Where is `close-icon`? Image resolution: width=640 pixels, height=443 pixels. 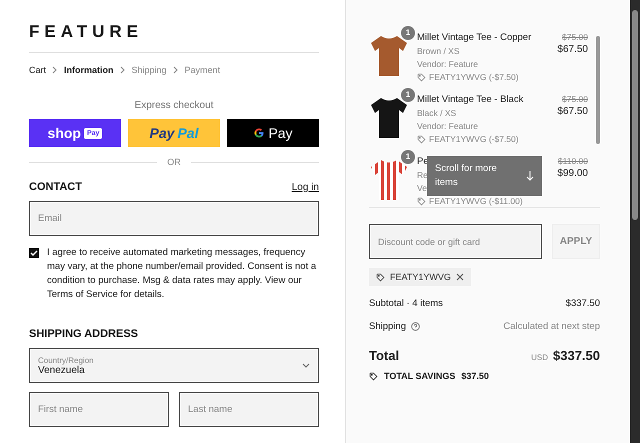 close-icon is located at coordinates (460, 277).